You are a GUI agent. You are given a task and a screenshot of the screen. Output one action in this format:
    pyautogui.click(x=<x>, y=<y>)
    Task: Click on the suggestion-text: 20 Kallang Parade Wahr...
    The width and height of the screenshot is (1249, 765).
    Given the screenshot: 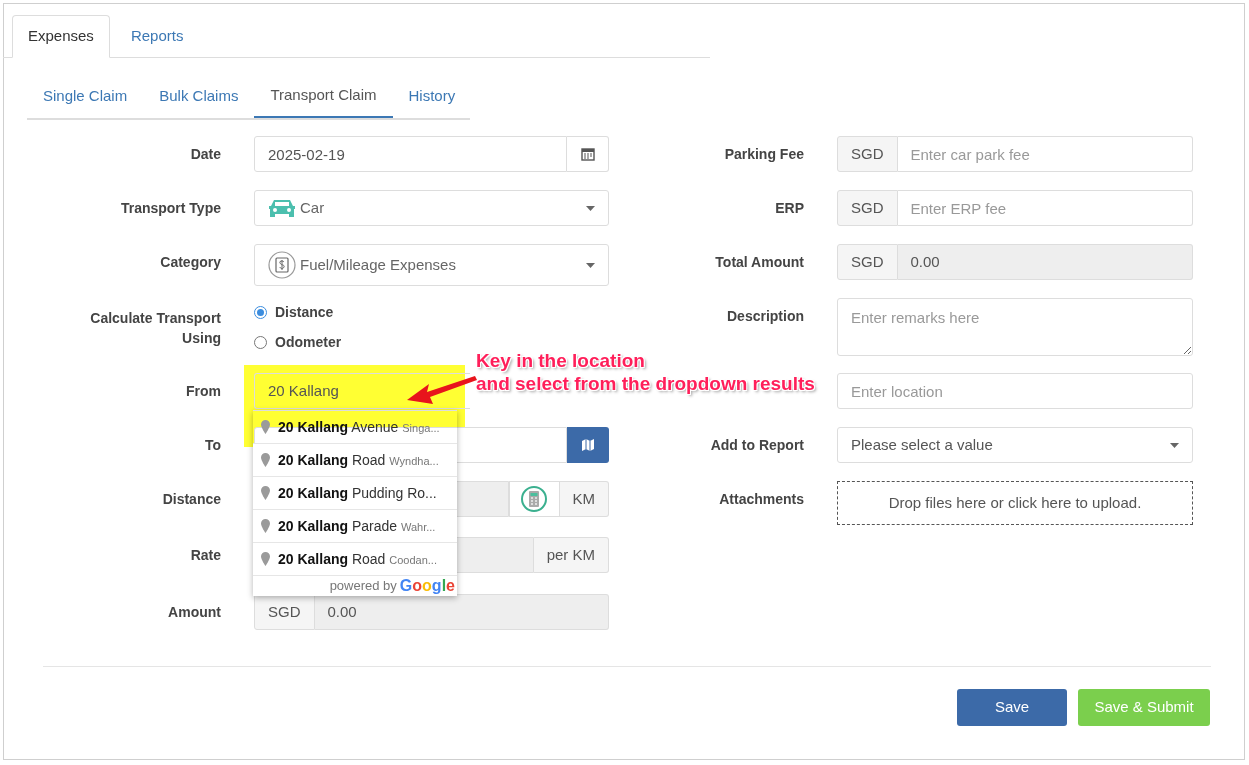 What is the action you would take?
    pyautogui.click(x=357, y=526)
    